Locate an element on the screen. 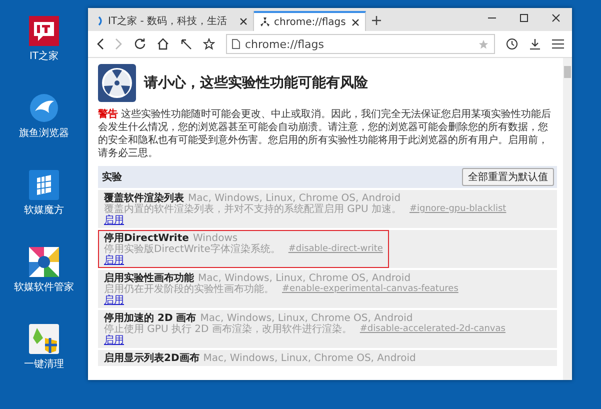 Image resolution: width=601 pixels, height=409 pixels. menu-icon is located at coordinates (558, 44).